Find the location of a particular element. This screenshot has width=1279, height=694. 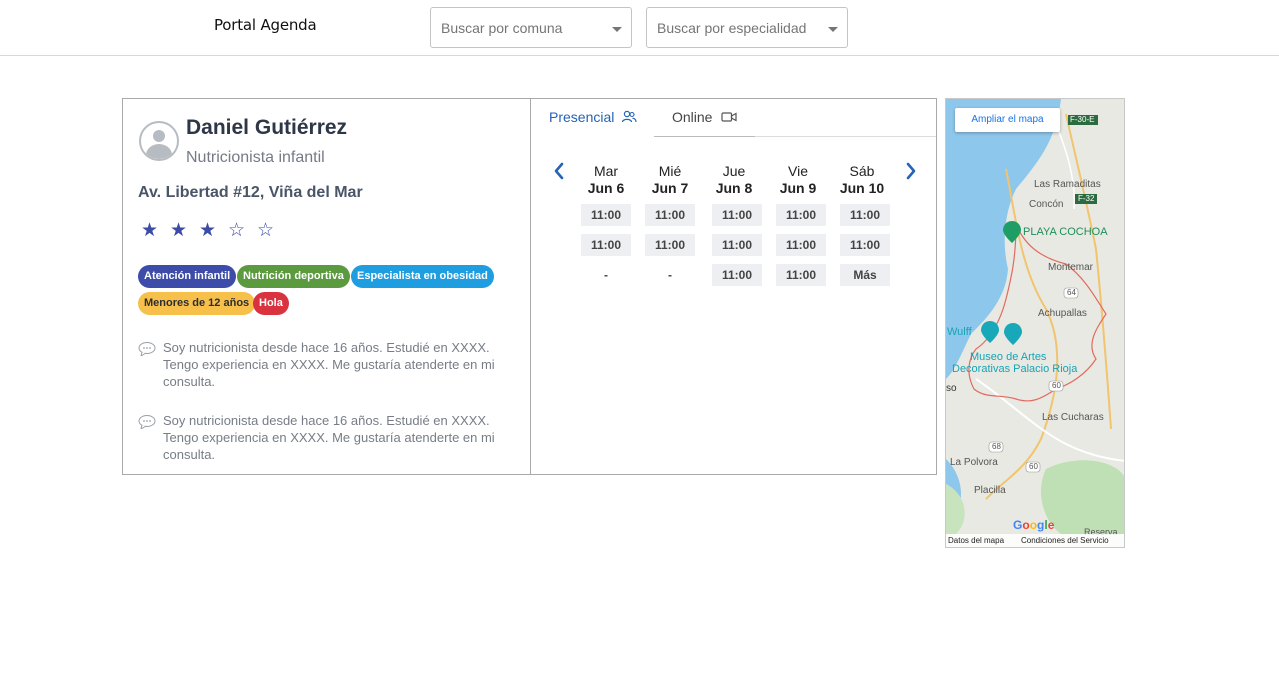

people-icon is located at coordinates (629, 116).